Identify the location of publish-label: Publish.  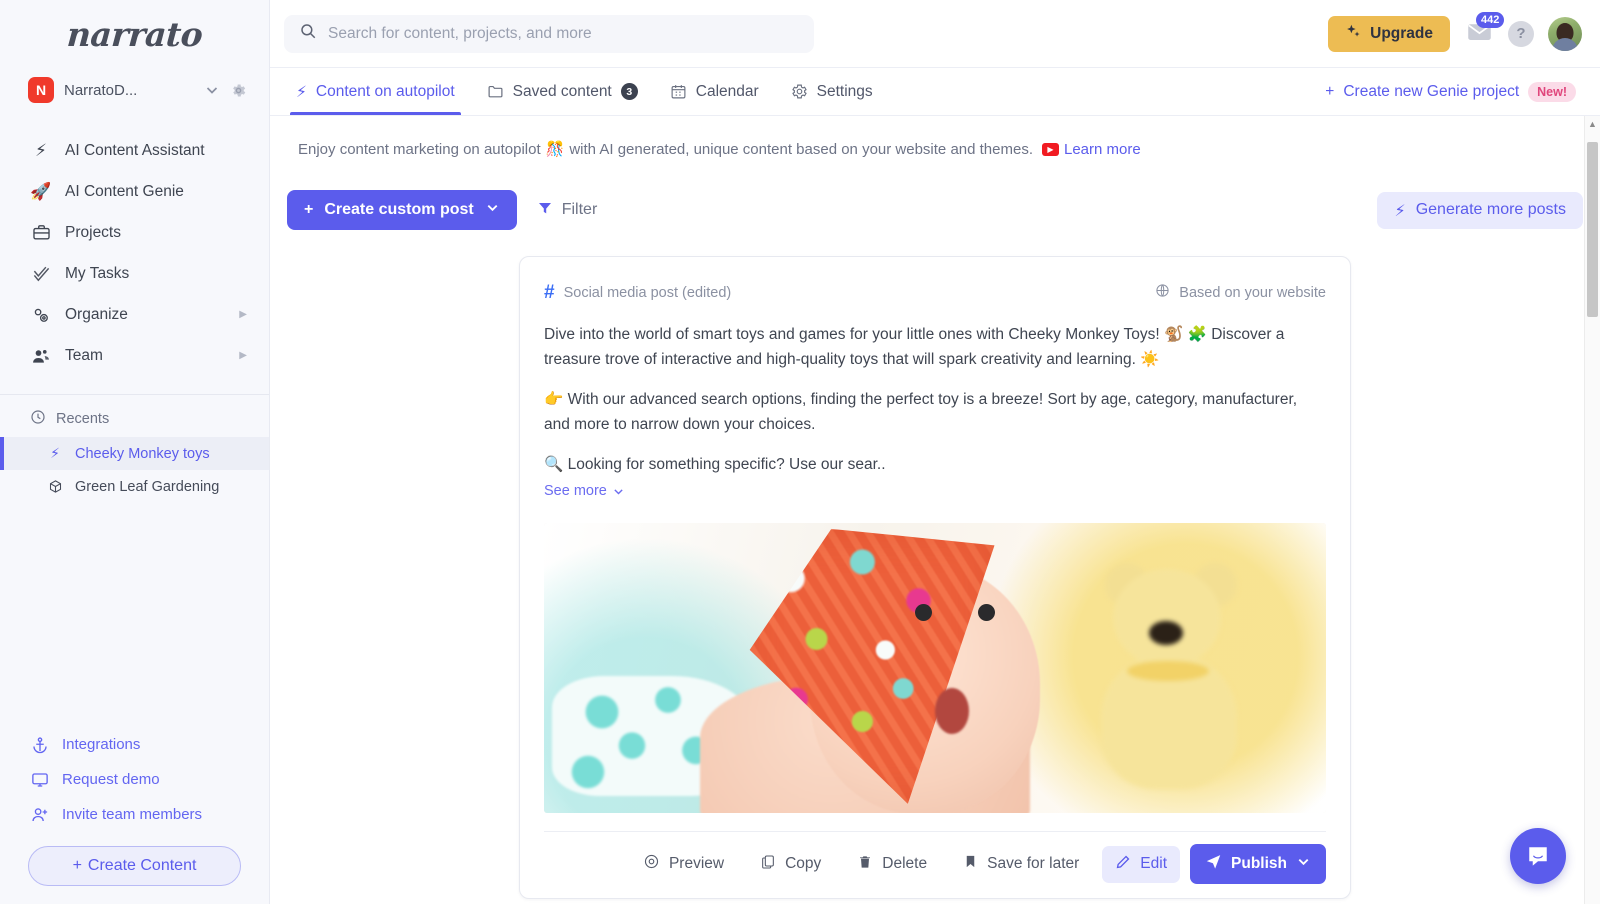
(1259, 864).